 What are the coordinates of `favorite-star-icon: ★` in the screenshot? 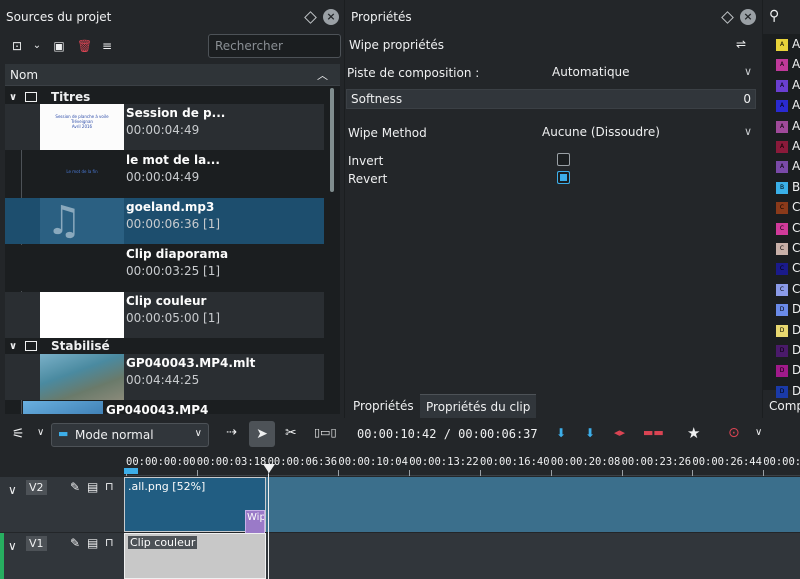 It's located at (693, 433).